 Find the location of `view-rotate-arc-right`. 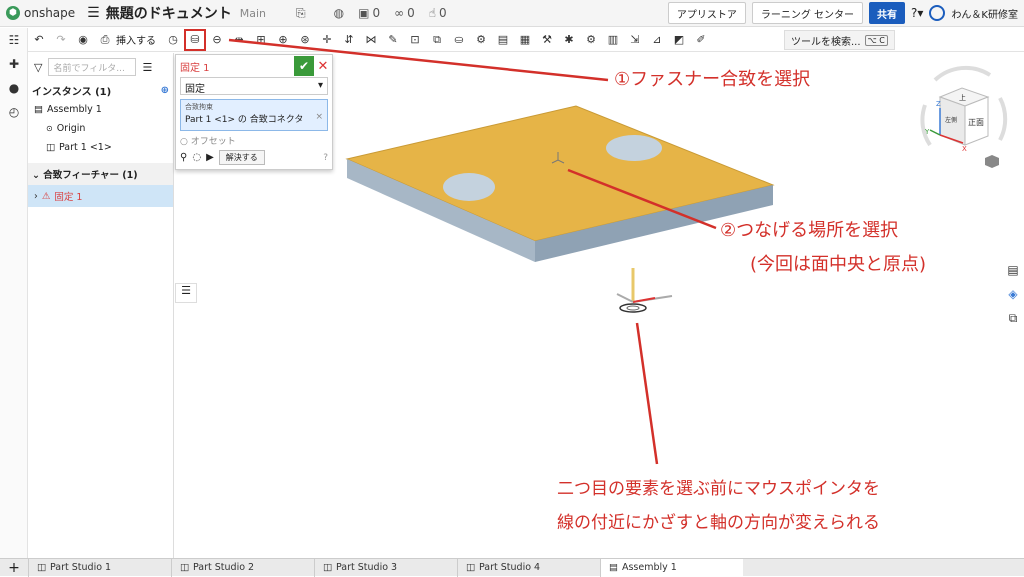

view-rotate-arc-right is located at coordinates (1003, 119).